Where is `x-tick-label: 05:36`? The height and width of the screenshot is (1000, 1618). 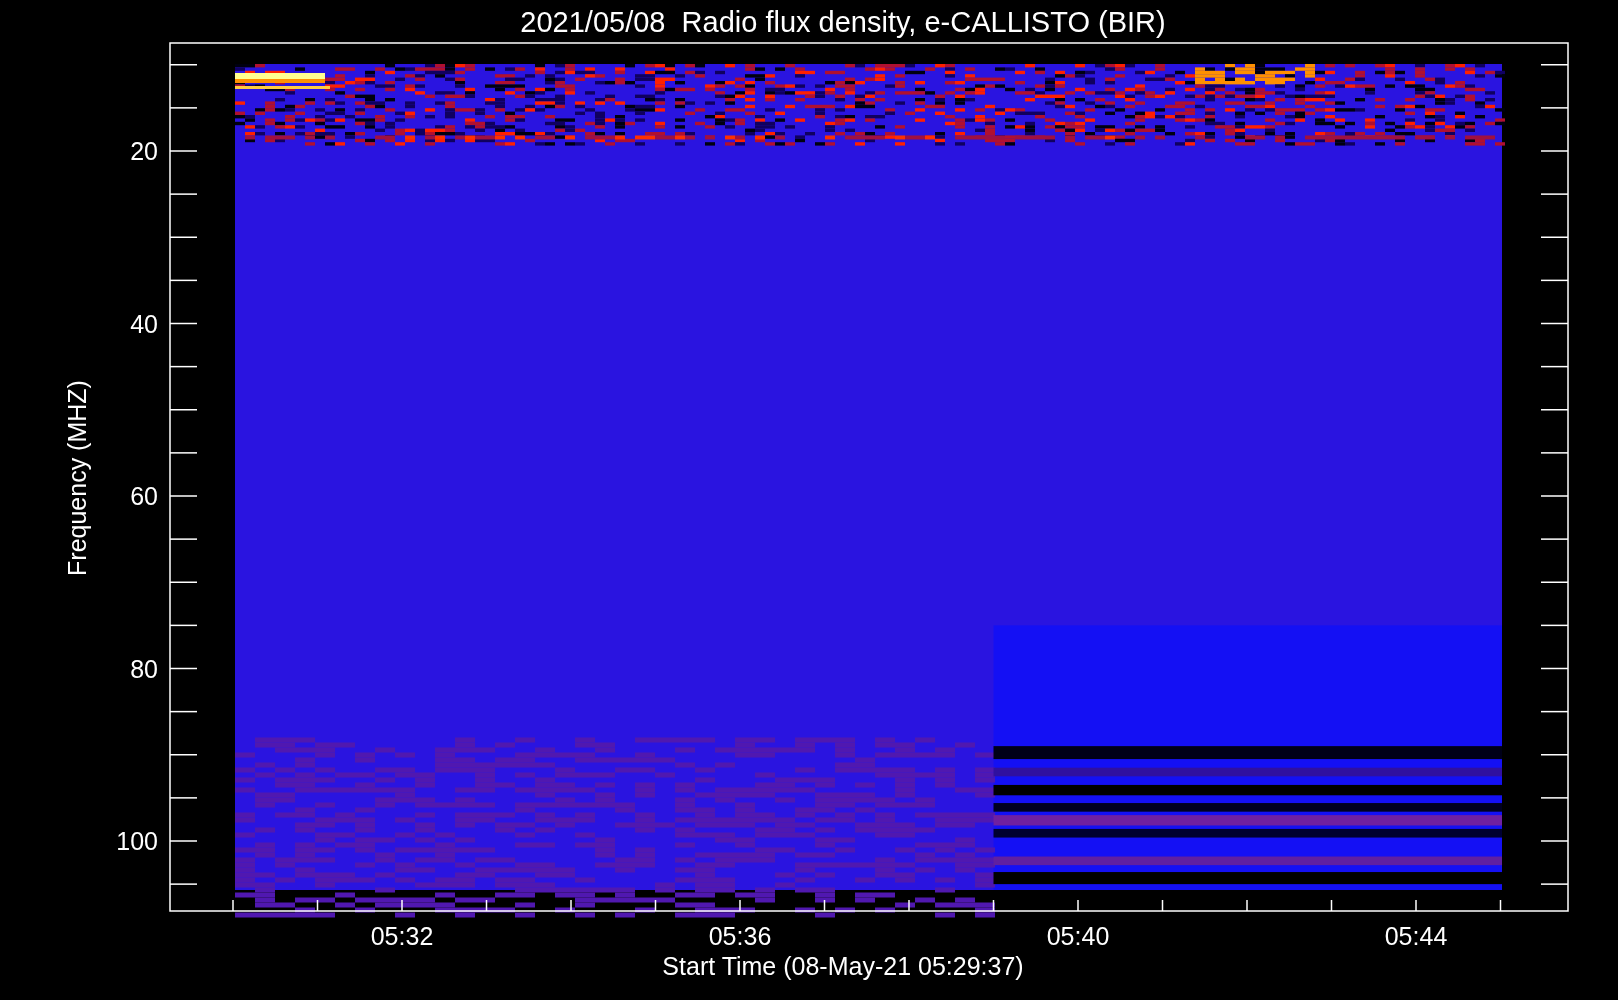
x-tick-label: 05:36 is located at coordinates (740, 936).